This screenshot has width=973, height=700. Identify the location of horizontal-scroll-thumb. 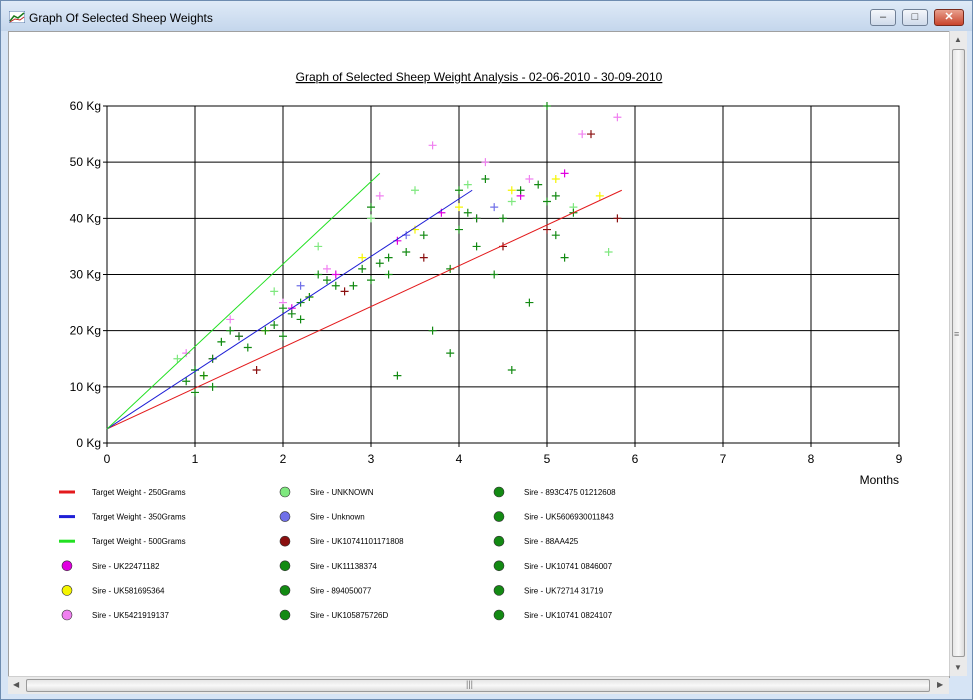
(478, 685).